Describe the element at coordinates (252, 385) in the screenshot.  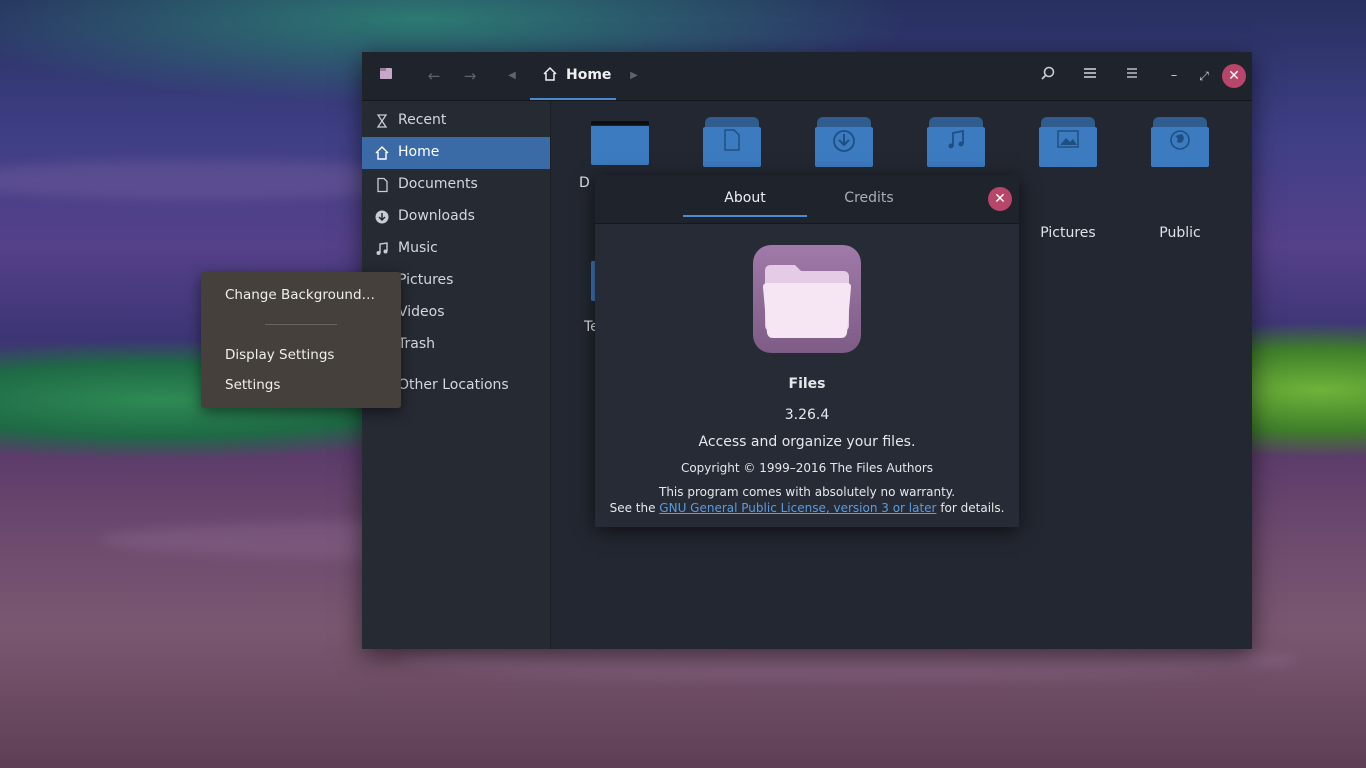
I see `menu-item-settings: Settings` at that location.